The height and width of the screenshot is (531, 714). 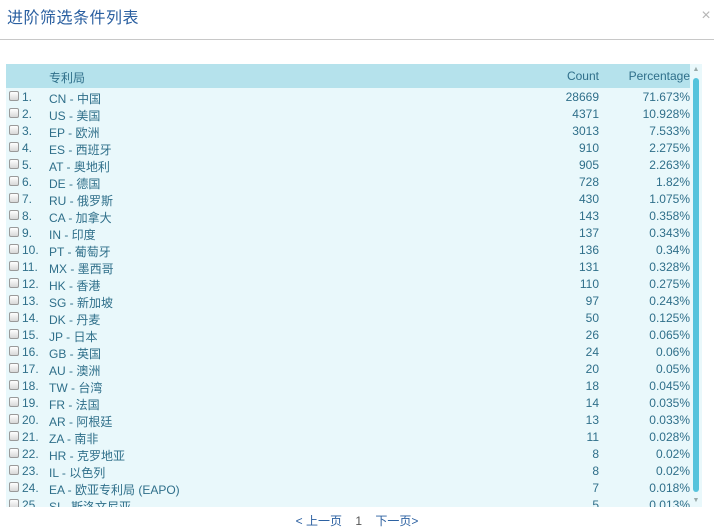 I want to click on row-percentage: 1.82%, so click(x=672, y=182).